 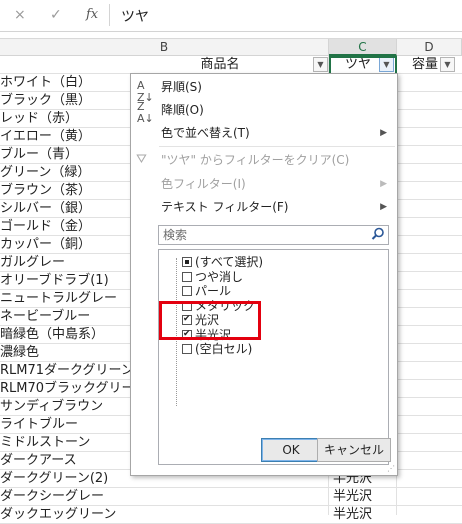 What do you see at coordinates (141, 159) in the screenshot?
I see `clear-filter-icon: ⛛` at bounding box center [141, 159].